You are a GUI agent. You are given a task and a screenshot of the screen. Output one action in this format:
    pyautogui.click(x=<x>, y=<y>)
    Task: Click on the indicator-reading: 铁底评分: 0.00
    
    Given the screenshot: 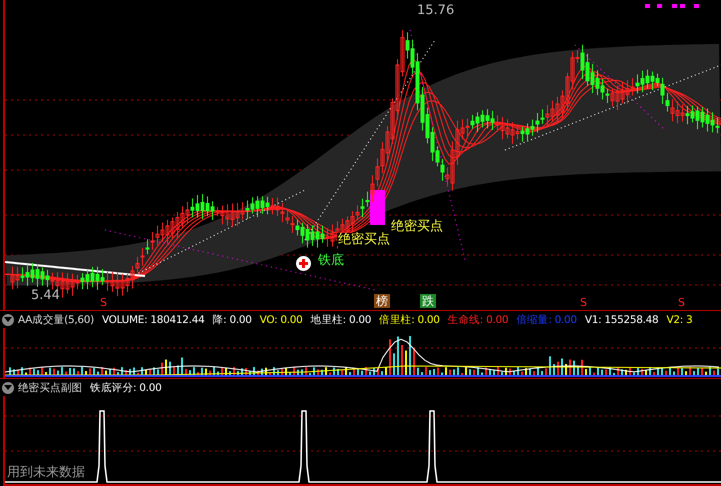 What is the action you would take?
    pyautogui.click(x=126, y=388)
    